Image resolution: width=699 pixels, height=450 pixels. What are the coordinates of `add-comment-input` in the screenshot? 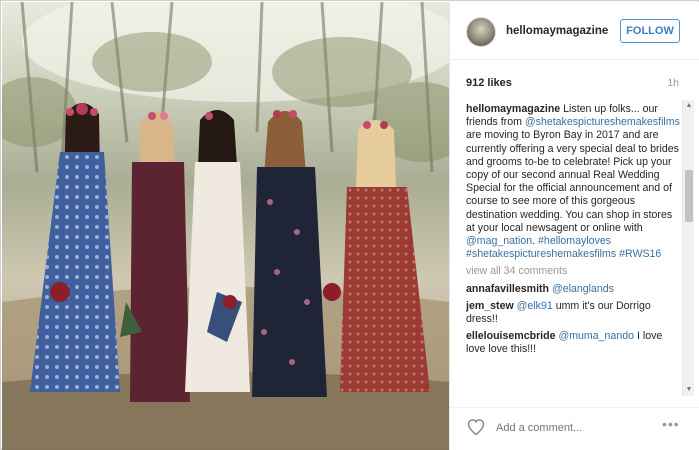 It's located at (571, 428).